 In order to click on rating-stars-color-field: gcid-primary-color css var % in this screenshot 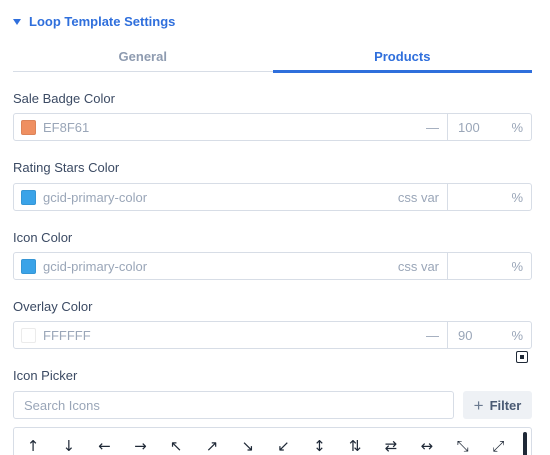, I will do `click(272, 197)`.